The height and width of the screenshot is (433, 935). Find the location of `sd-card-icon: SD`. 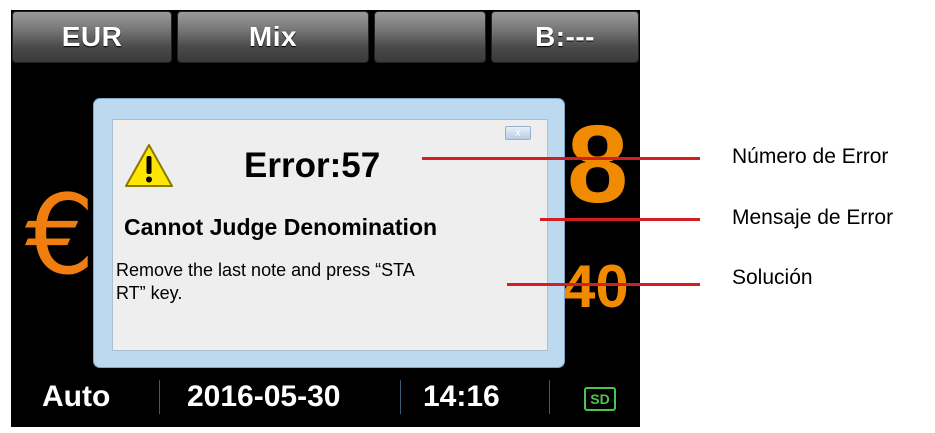

sd-card-icon: SD is located at coordinates (600, 399).